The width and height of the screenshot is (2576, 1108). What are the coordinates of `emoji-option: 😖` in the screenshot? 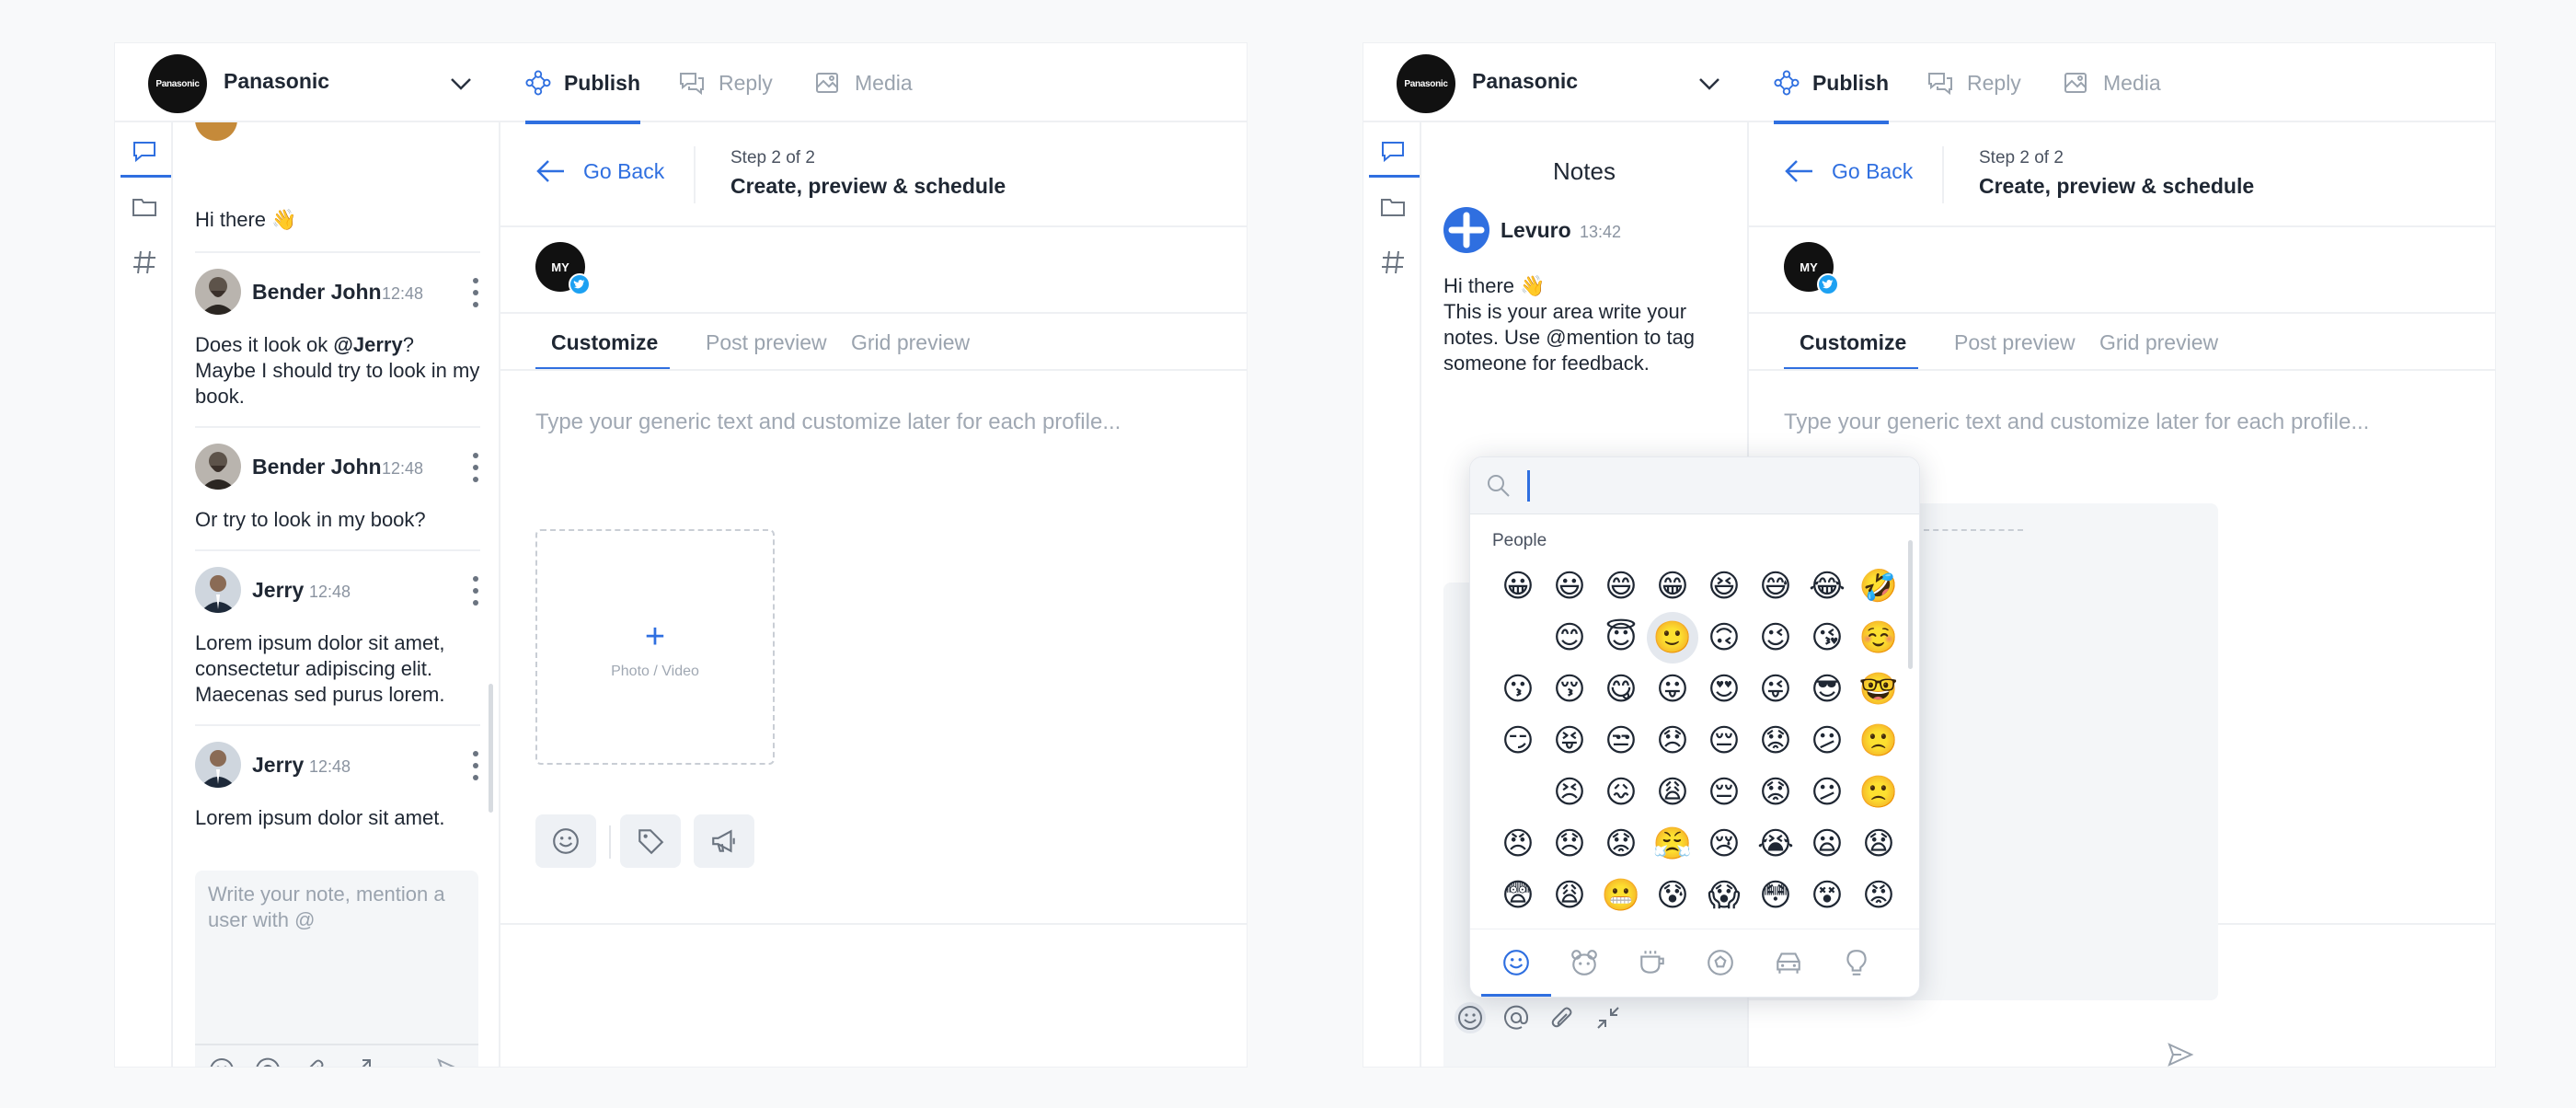 It's located at (1621, 792).